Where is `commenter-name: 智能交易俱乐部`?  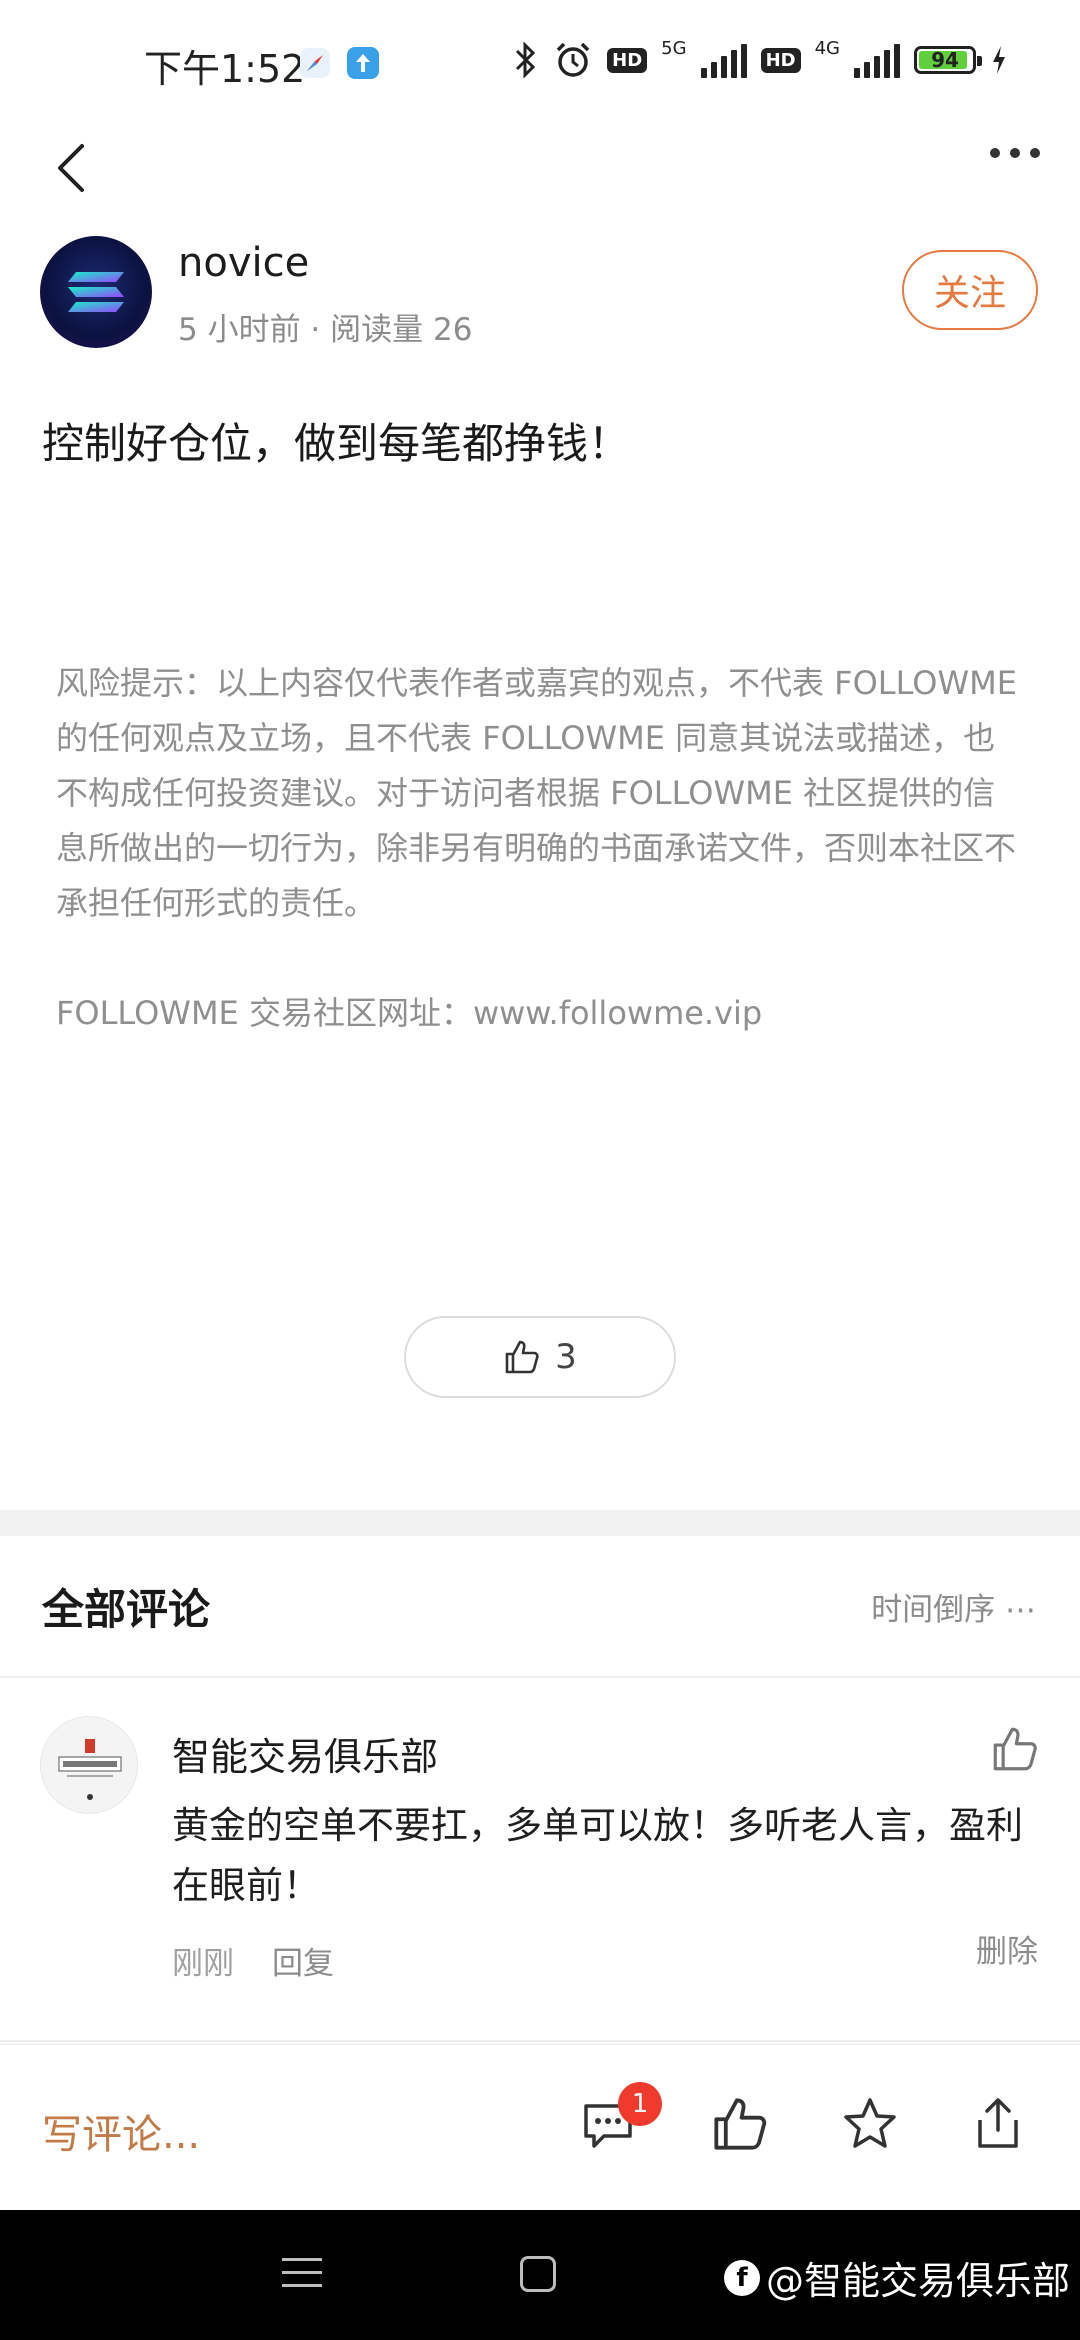
commenter-name: 智能交易俱乐部 is located at coordinates (305, 1753).